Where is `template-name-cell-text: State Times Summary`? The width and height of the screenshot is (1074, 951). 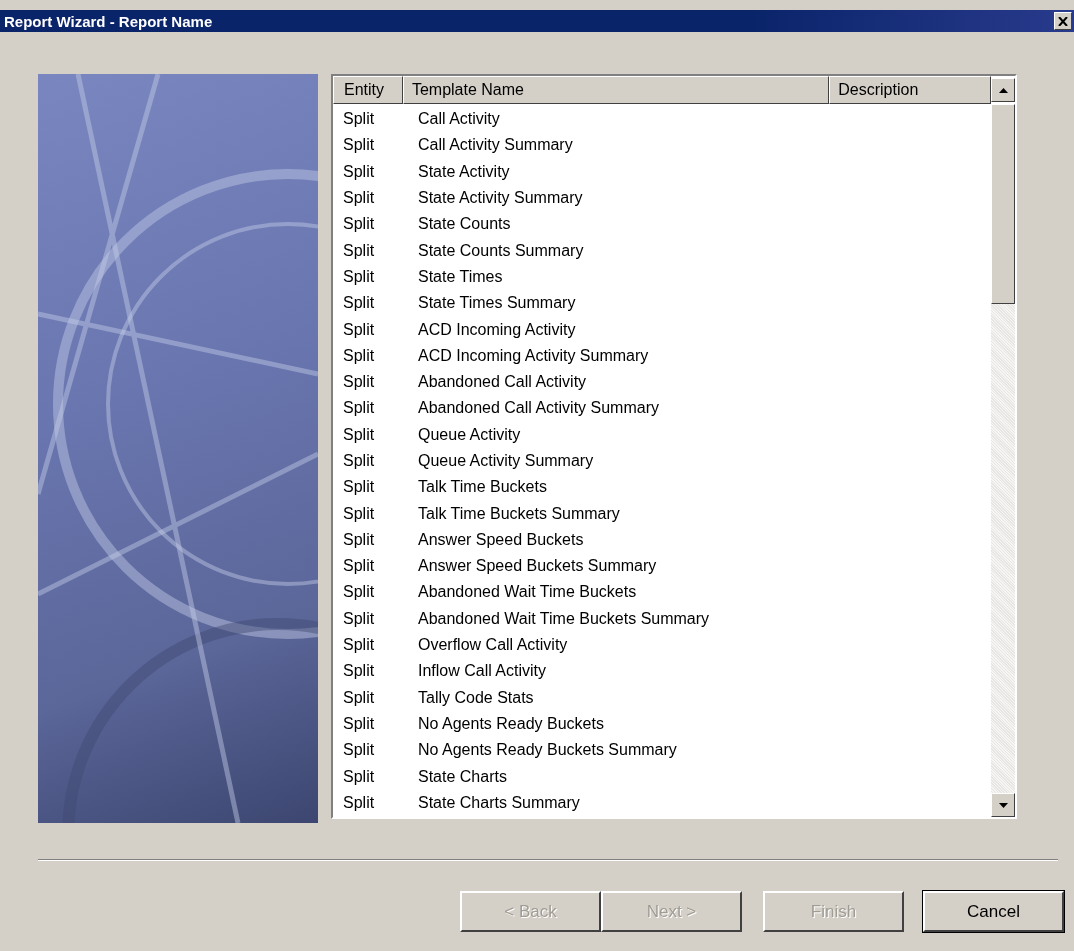 template-name-cell-text: State Times Summary is located at coordinates (496, 303).